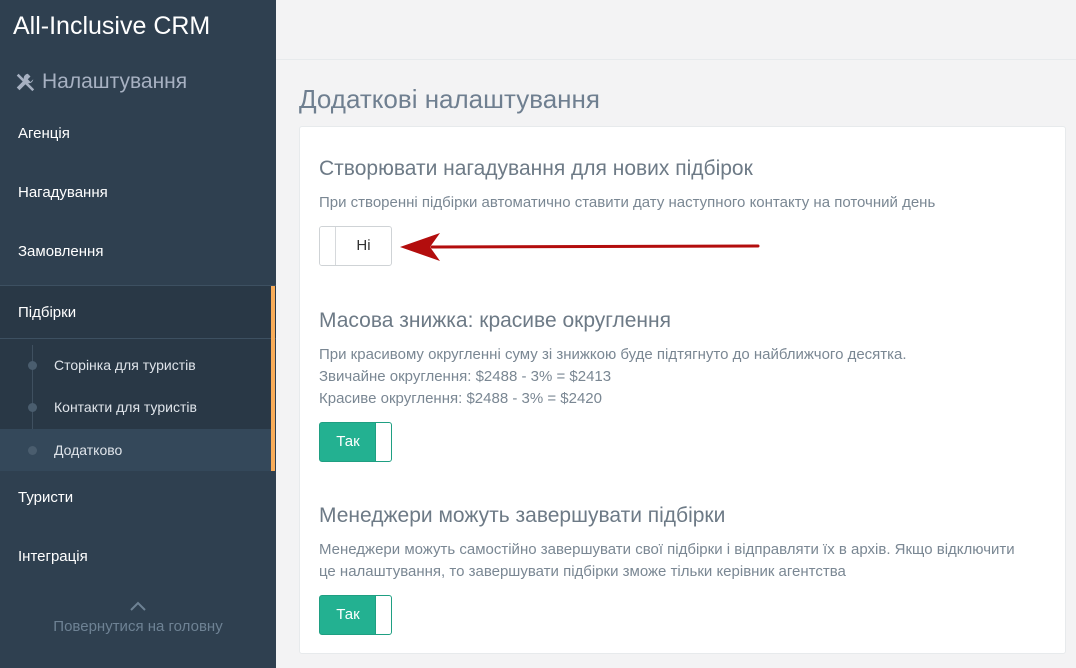 Image resolution: width=1076 pixels, height=668 pixels. I want to click on sidebar-item-label: Замовлення, so click(61, 251).